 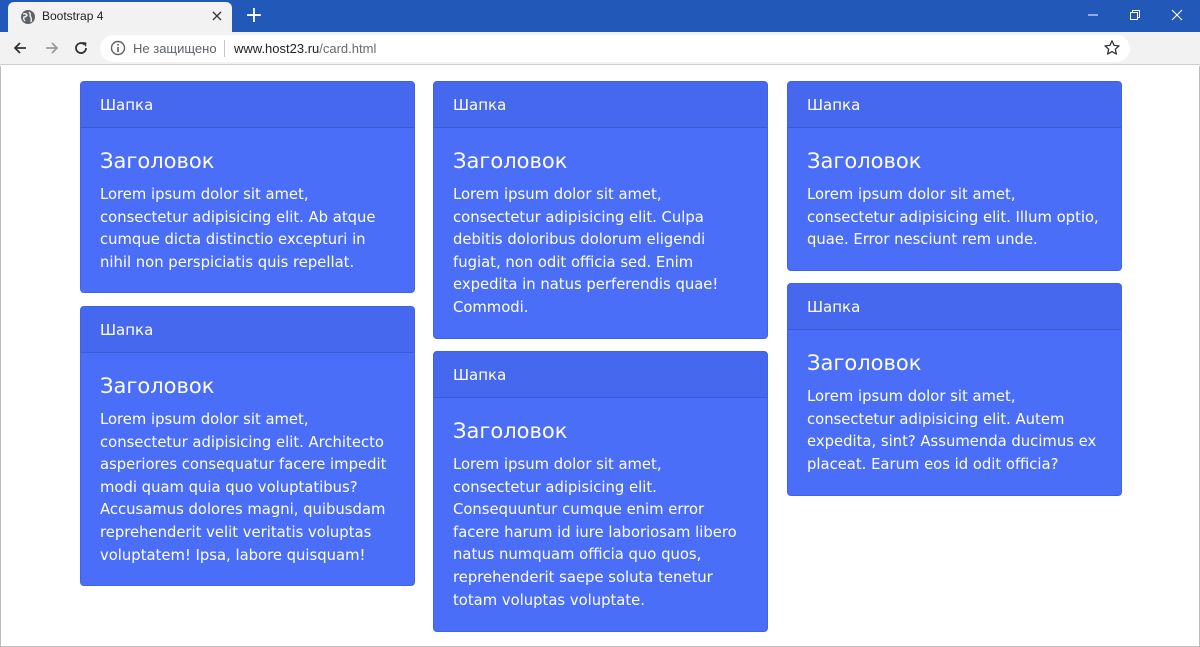 What do you see at coordinates (118, 48) in the screenshot?
I see `info-icon` at bounding box center [118, 48].